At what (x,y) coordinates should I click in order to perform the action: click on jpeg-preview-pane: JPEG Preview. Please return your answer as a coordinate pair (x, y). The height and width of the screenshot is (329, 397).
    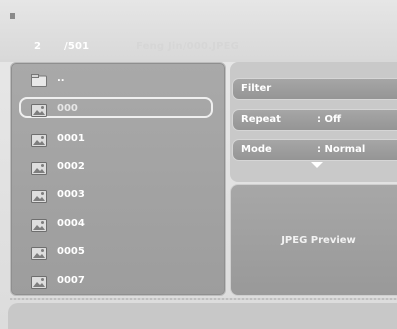
    Looking at the image, I should click on (313, 240).